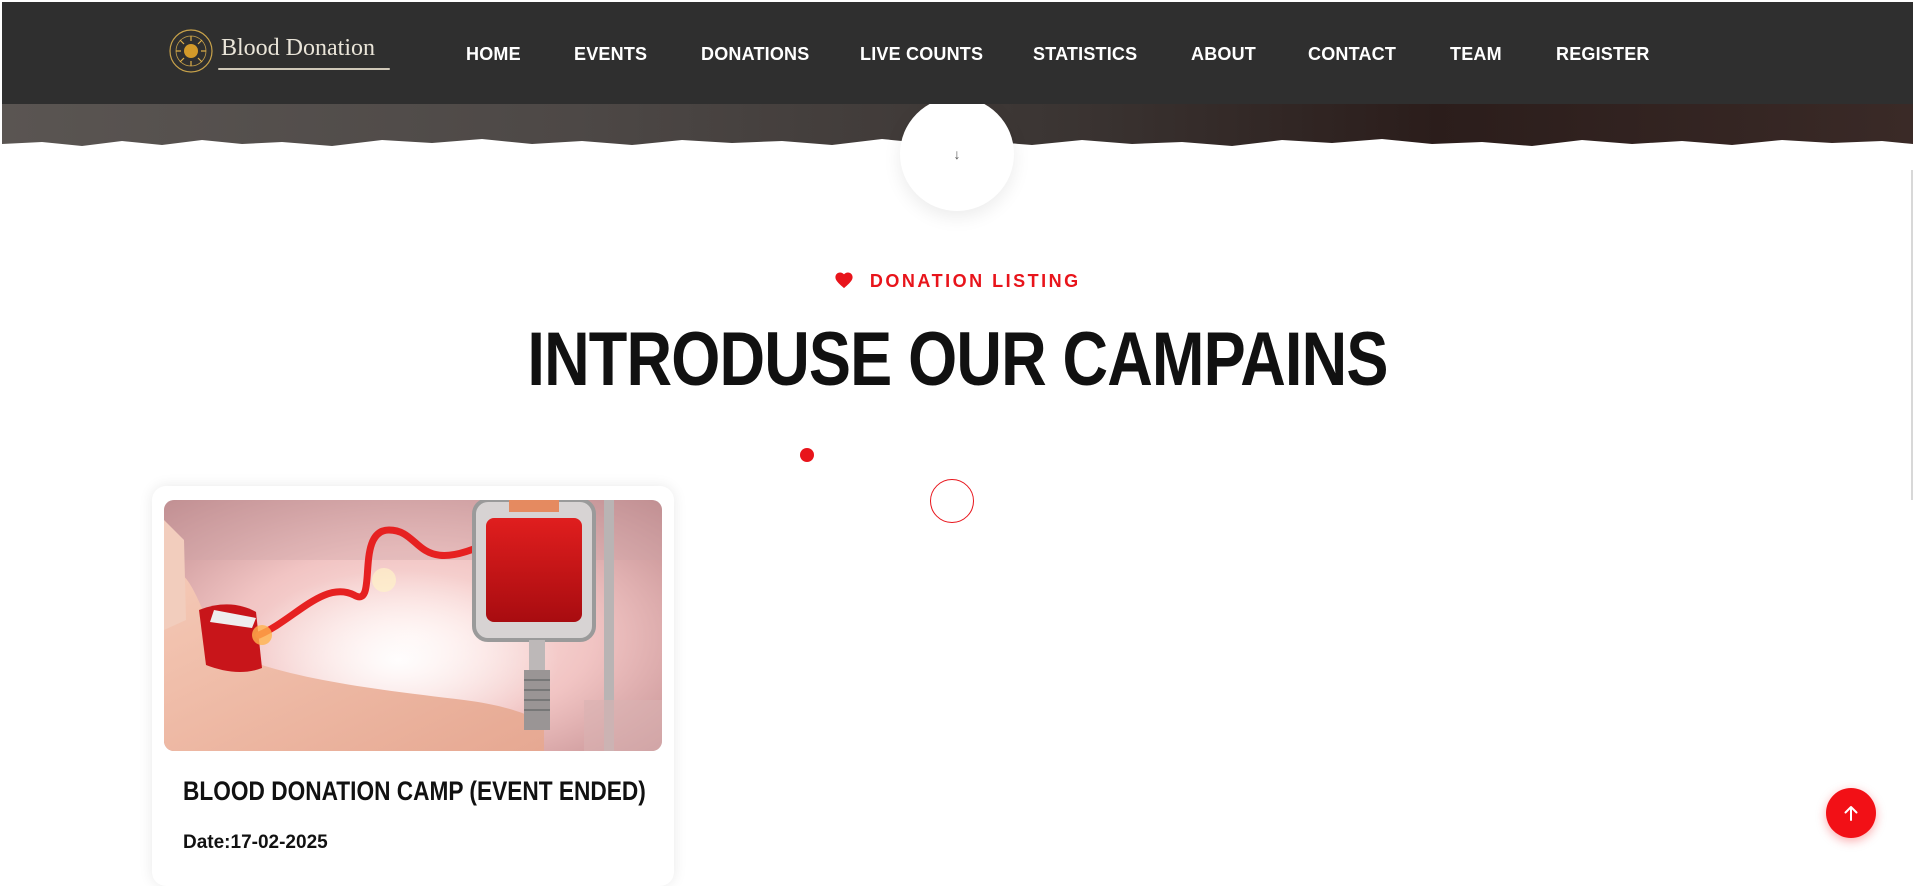  I want to click on blood-donation-photo, so click(413, 625).